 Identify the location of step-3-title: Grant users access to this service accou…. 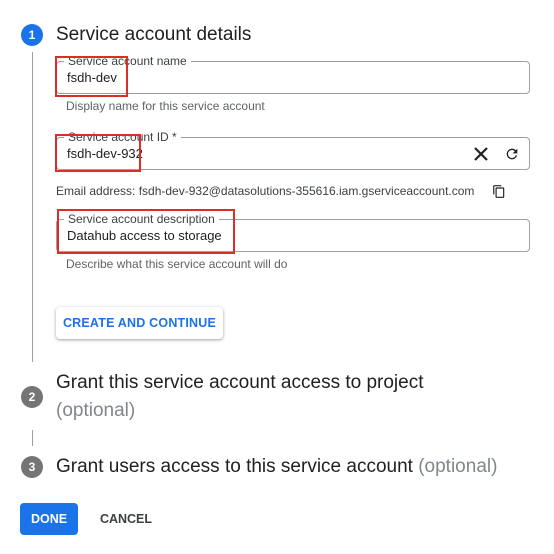
(276, 467).